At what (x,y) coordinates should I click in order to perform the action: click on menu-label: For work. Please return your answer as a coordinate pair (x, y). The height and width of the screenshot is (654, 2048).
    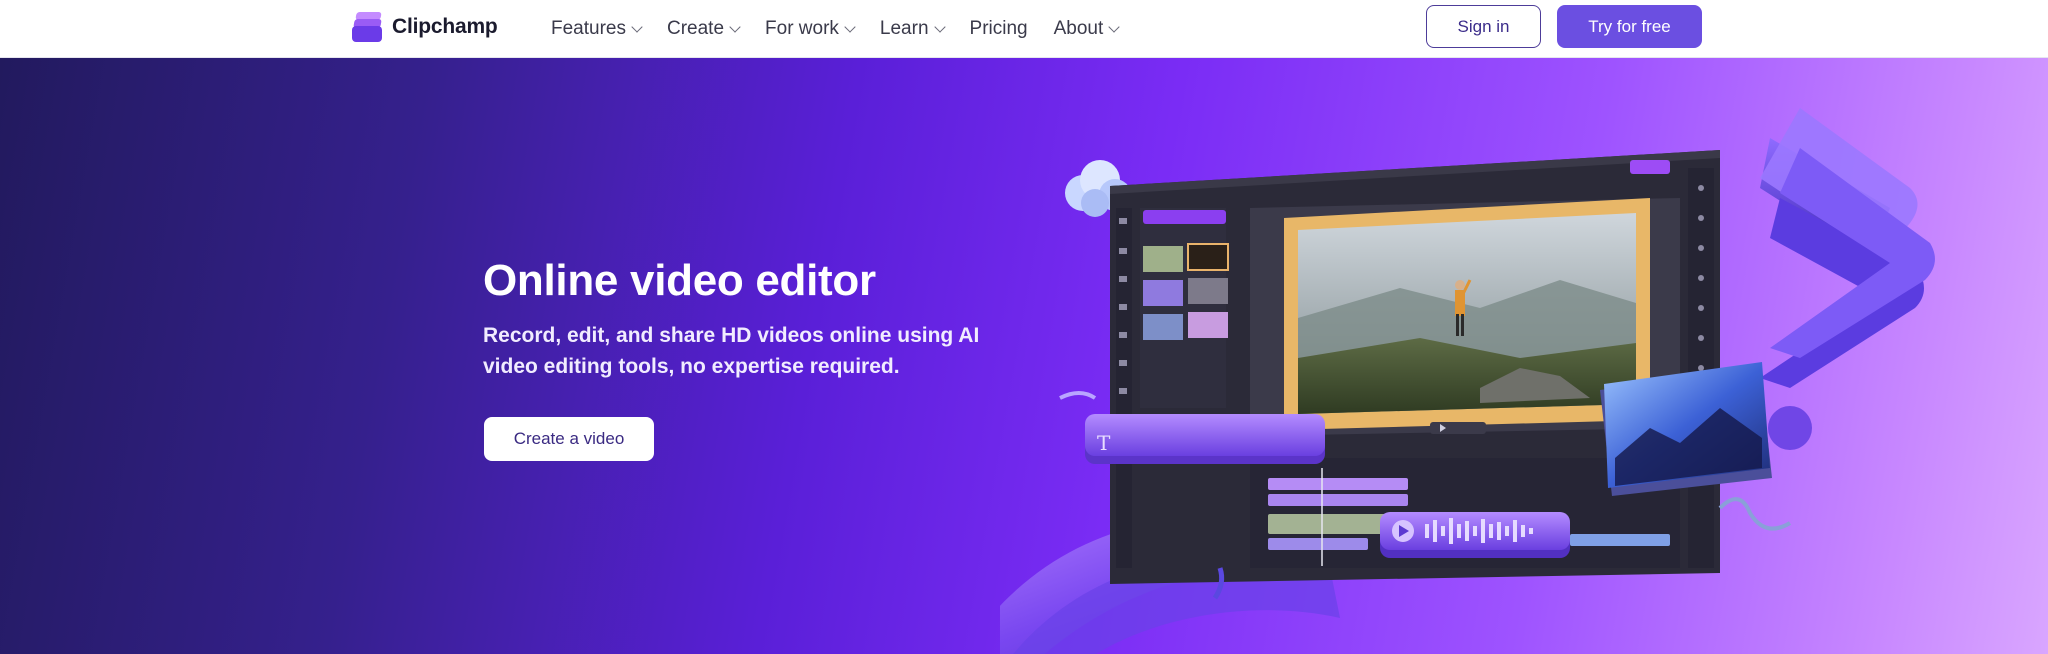
    Looking at the image, I should click on (802, 28).